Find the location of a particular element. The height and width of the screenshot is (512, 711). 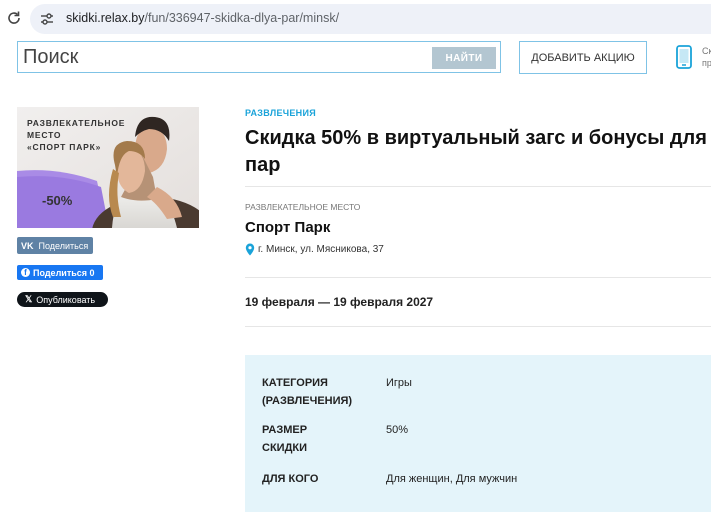

url-host: skidki.relax.by is located at coordinates (105, 18).